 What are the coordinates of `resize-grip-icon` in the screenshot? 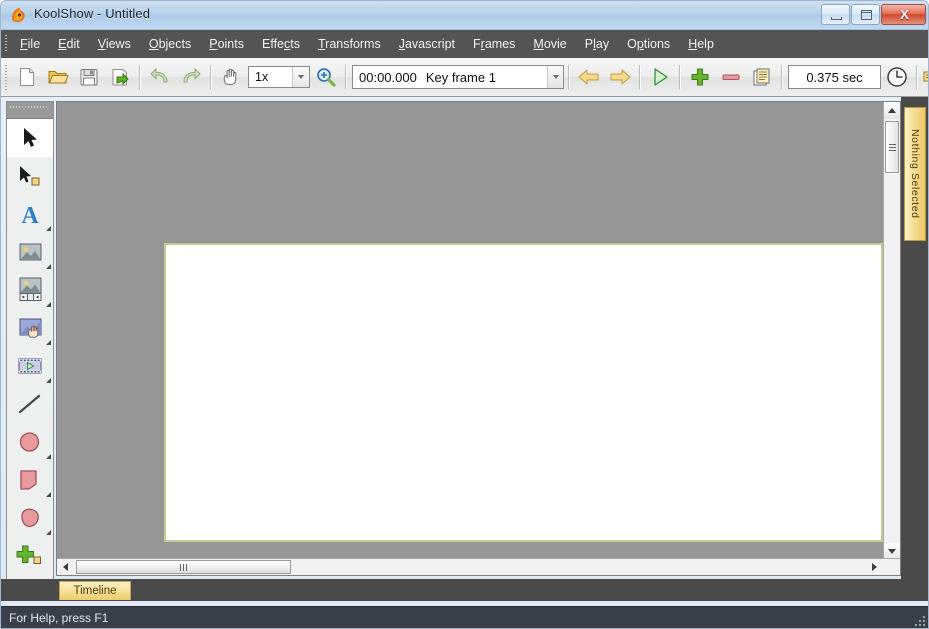 It's located at (921, 620).